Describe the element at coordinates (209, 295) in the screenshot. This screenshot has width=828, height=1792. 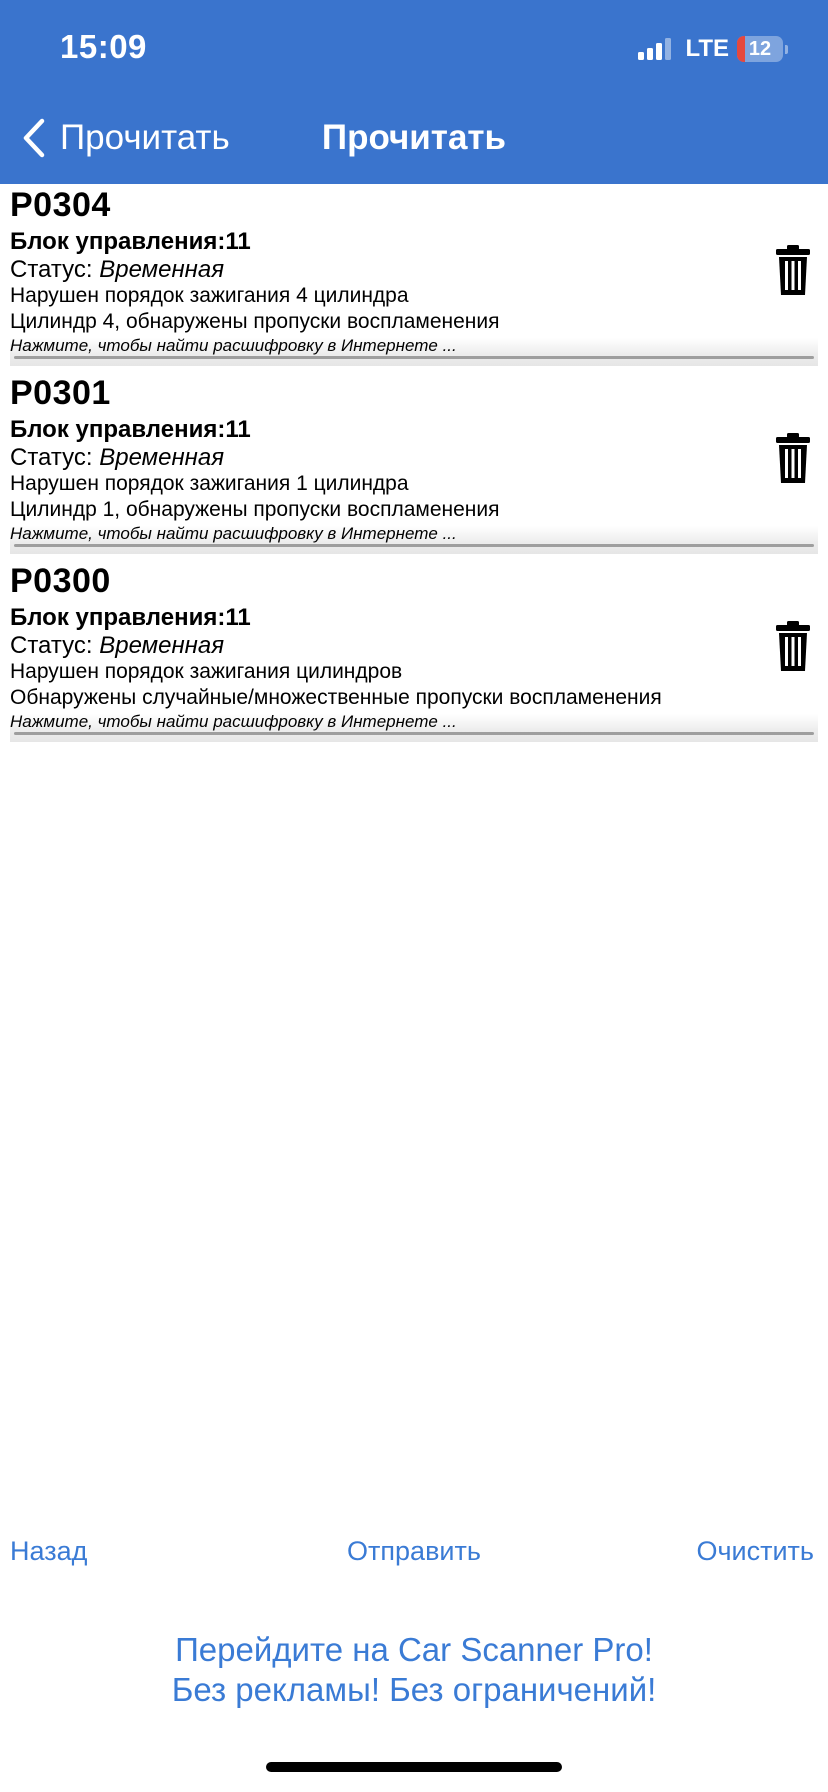
I see `error-description: Нарушен порядок зажигания 4 цилиндра` at that location.